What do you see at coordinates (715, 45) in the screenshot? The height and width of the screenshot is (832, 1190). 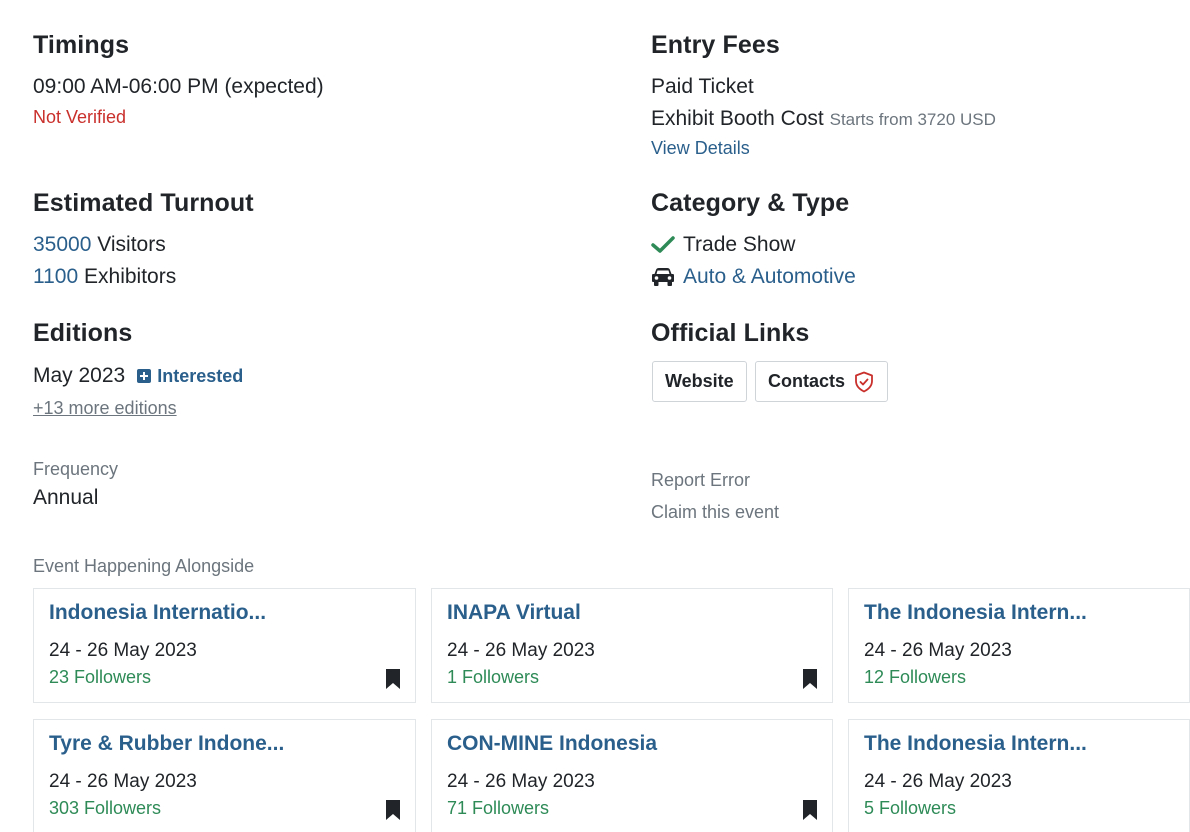 I see `entry-fees-heading: Entry Fees` at bounding box center [715, 45].